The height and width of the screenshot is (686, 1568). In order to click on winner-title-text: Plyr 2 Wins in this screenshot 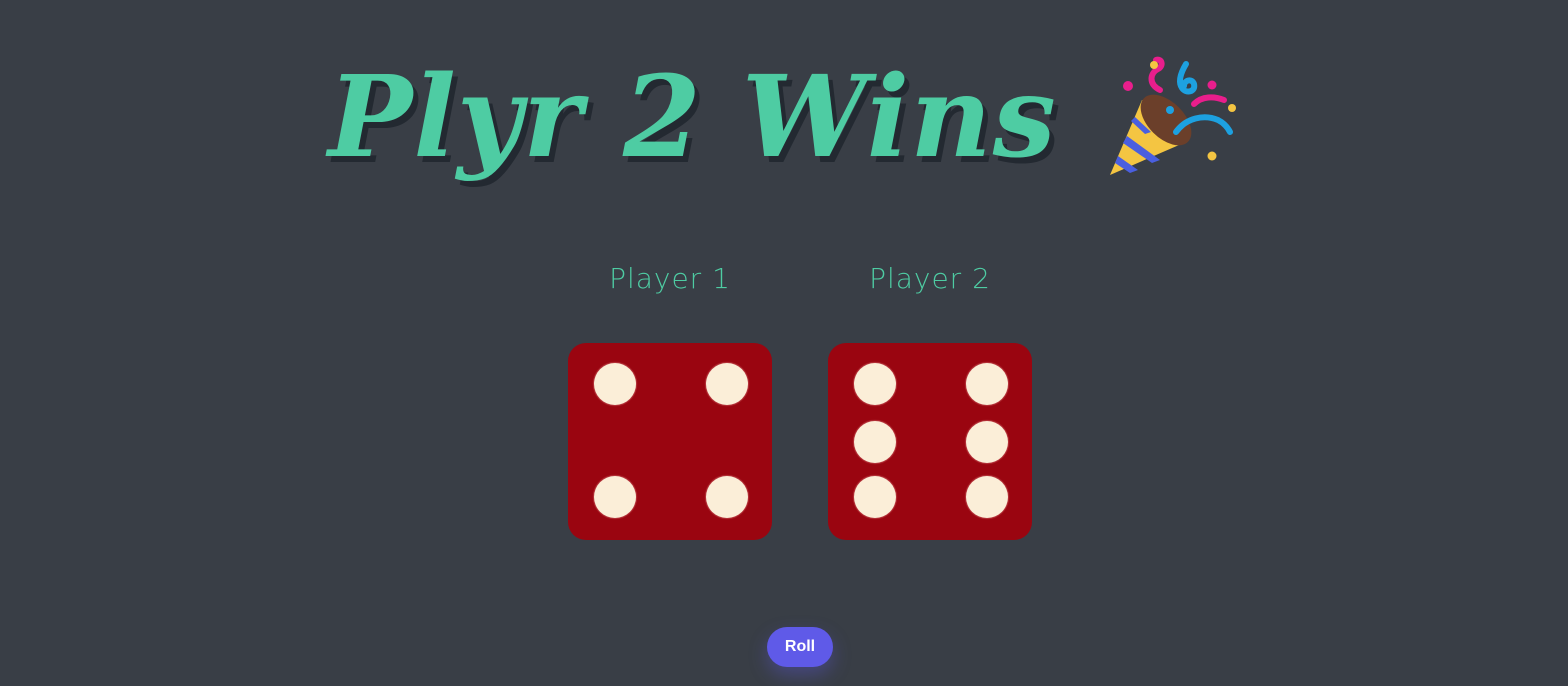, I will do `click(692, 117)`.